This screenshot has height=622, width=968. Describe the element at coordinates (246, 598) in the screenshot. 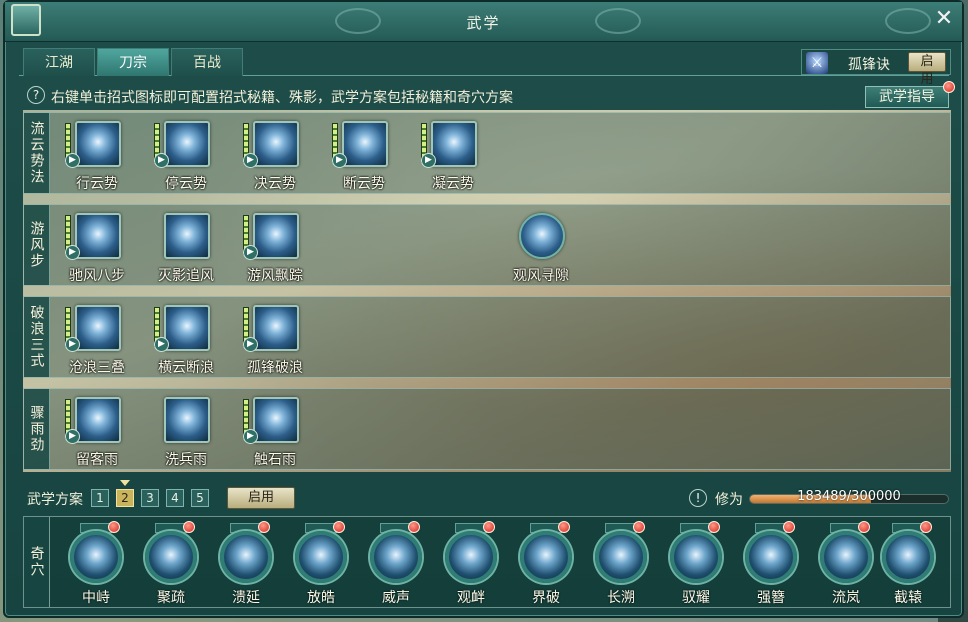

I see `qixue-name: 溃延` at that location.